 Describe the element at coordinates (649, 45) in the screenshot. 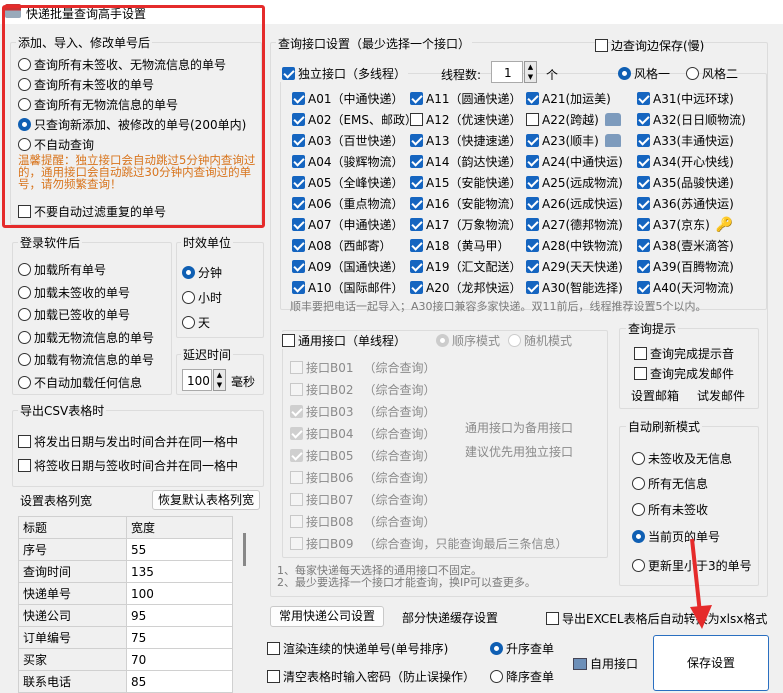

I see `save-while-query-checkbox: 边查询边保存(慢)` at that location.